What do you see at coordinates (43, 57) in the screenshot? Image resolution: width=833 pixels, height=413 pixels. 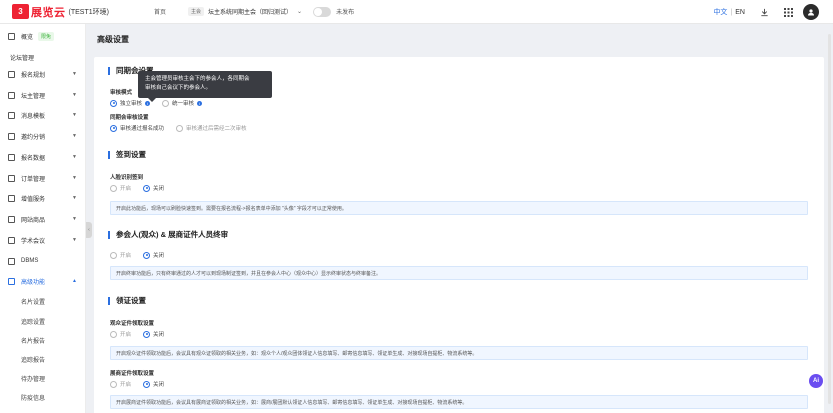 I see `nav-forum-manage: 论坛管理` at bounding box center [43, 57].